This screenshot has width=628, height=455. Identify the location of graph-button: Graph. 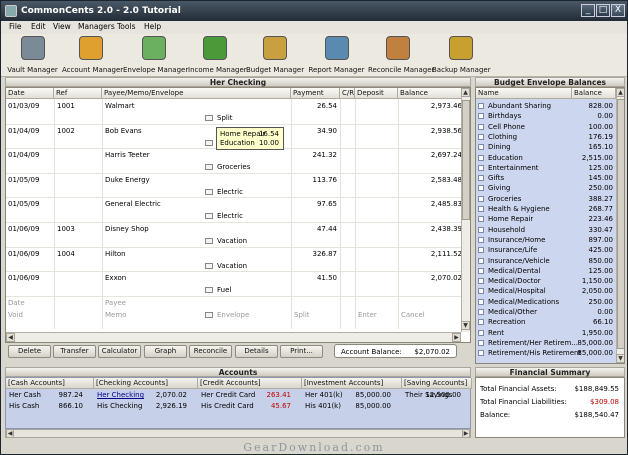
(165, 351).